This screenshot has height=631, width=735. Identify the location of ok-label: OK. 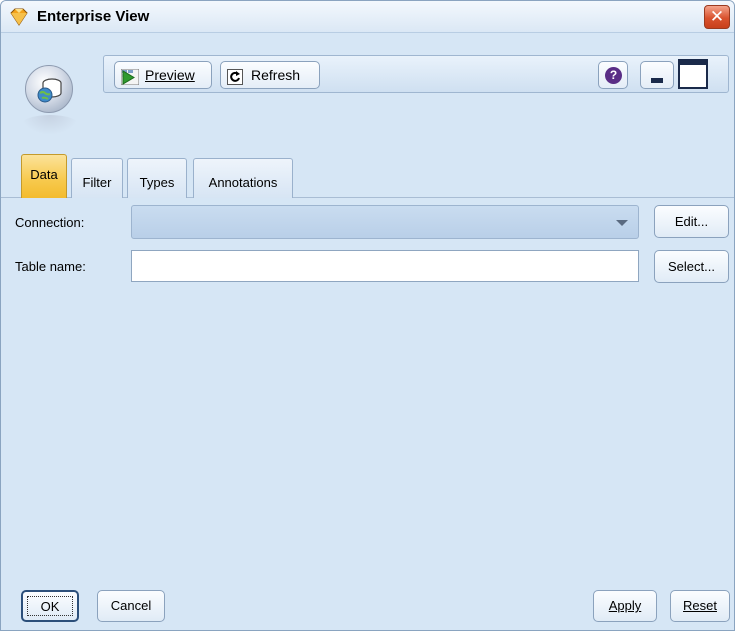
(50, 606).